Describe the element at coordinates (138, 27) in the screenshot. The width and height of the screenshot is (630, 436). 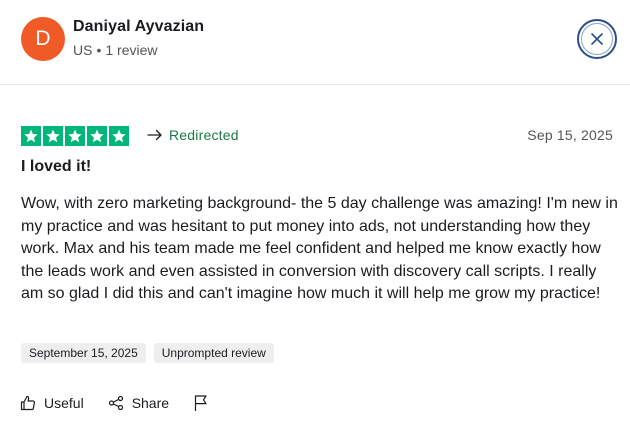
I see `reviewer-name: Daniyal Ayvazian` at that location.